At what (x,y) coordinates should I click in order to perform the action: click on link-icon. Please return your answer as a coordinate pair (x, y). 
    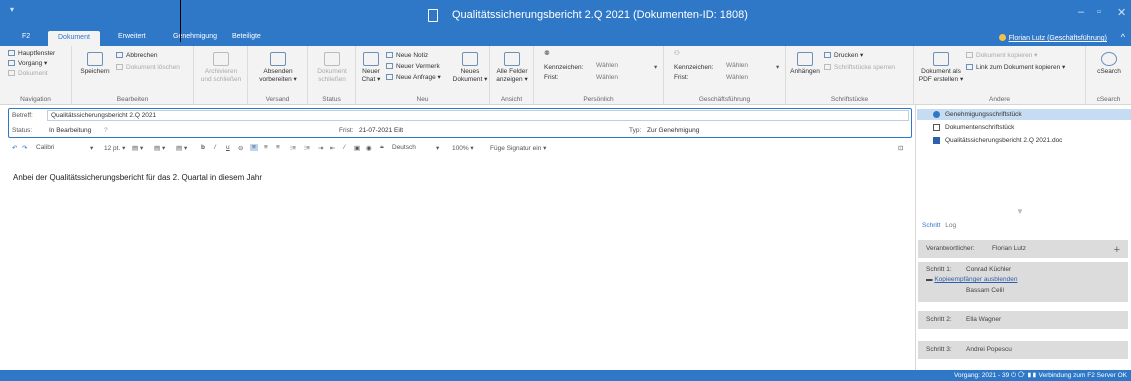
    Looking at the image, I should click on (969, 67).